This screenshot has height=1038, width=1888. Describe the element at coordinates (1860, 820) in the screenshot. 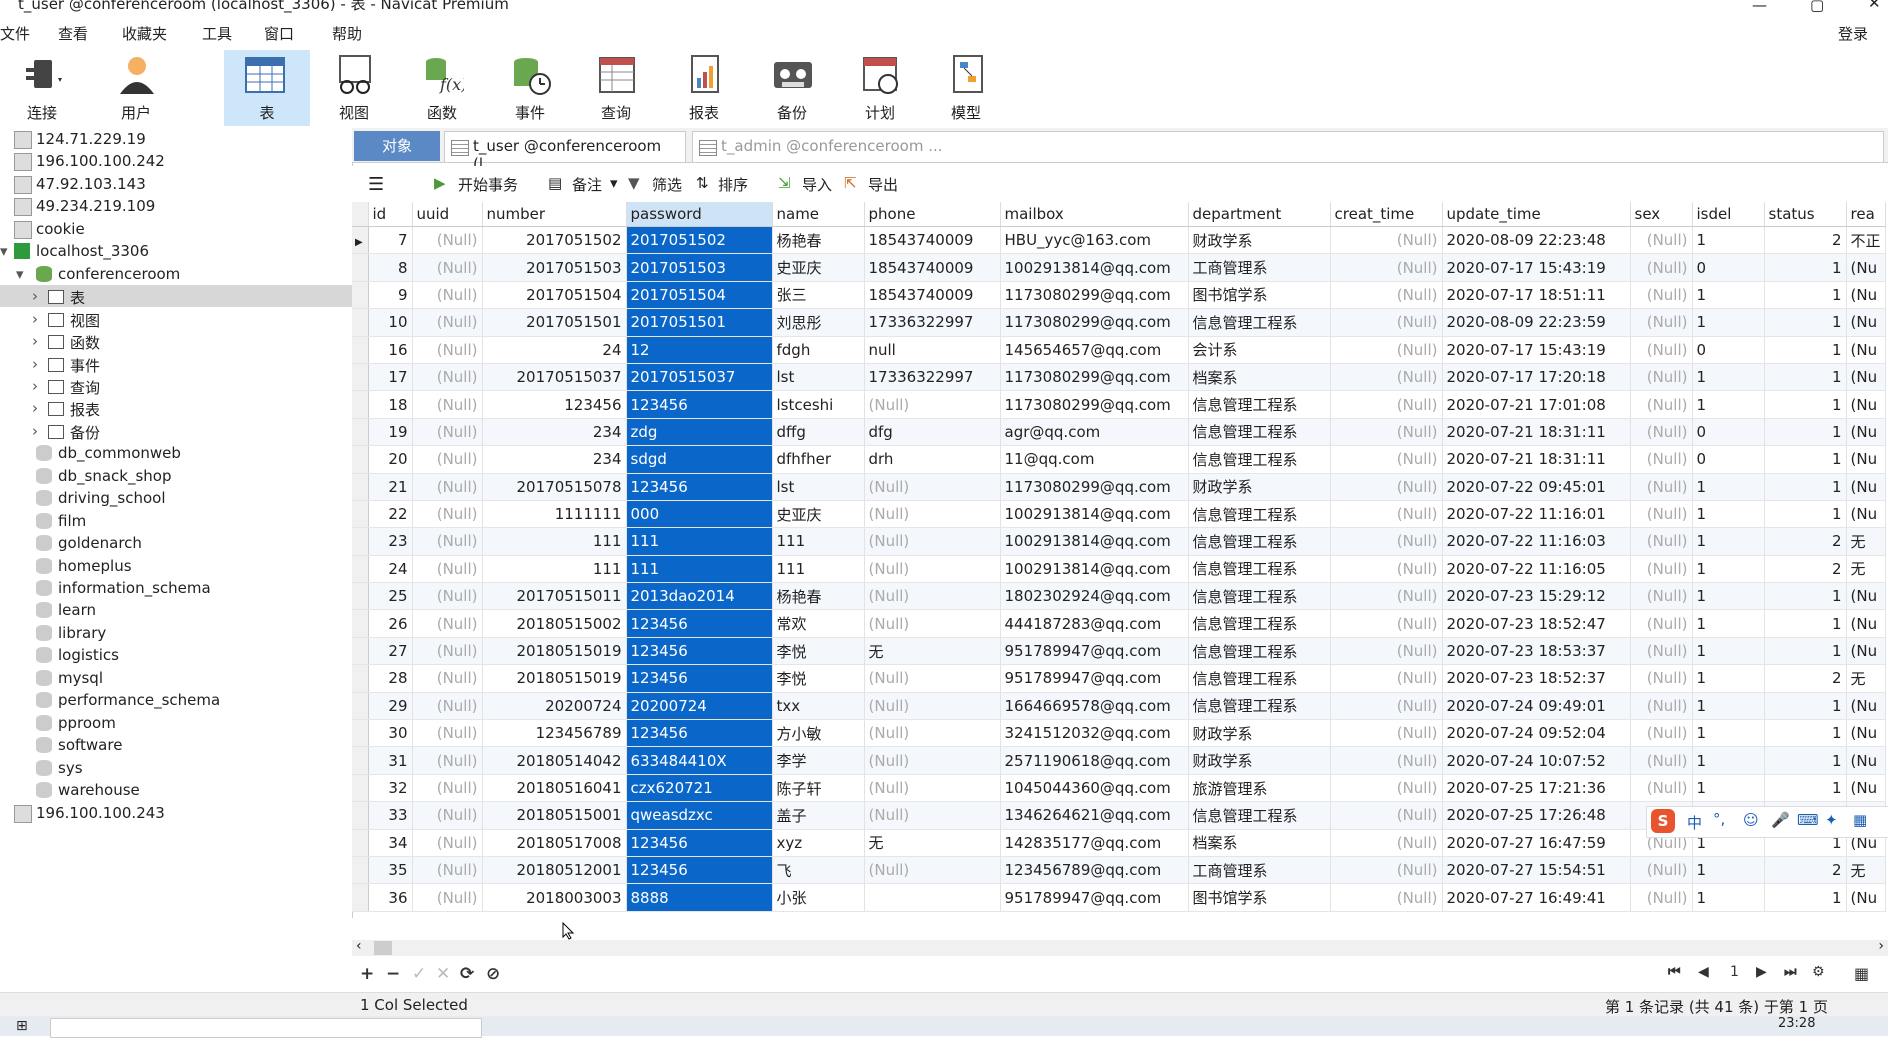

I see `toolbox-icon: ▦` at that location.